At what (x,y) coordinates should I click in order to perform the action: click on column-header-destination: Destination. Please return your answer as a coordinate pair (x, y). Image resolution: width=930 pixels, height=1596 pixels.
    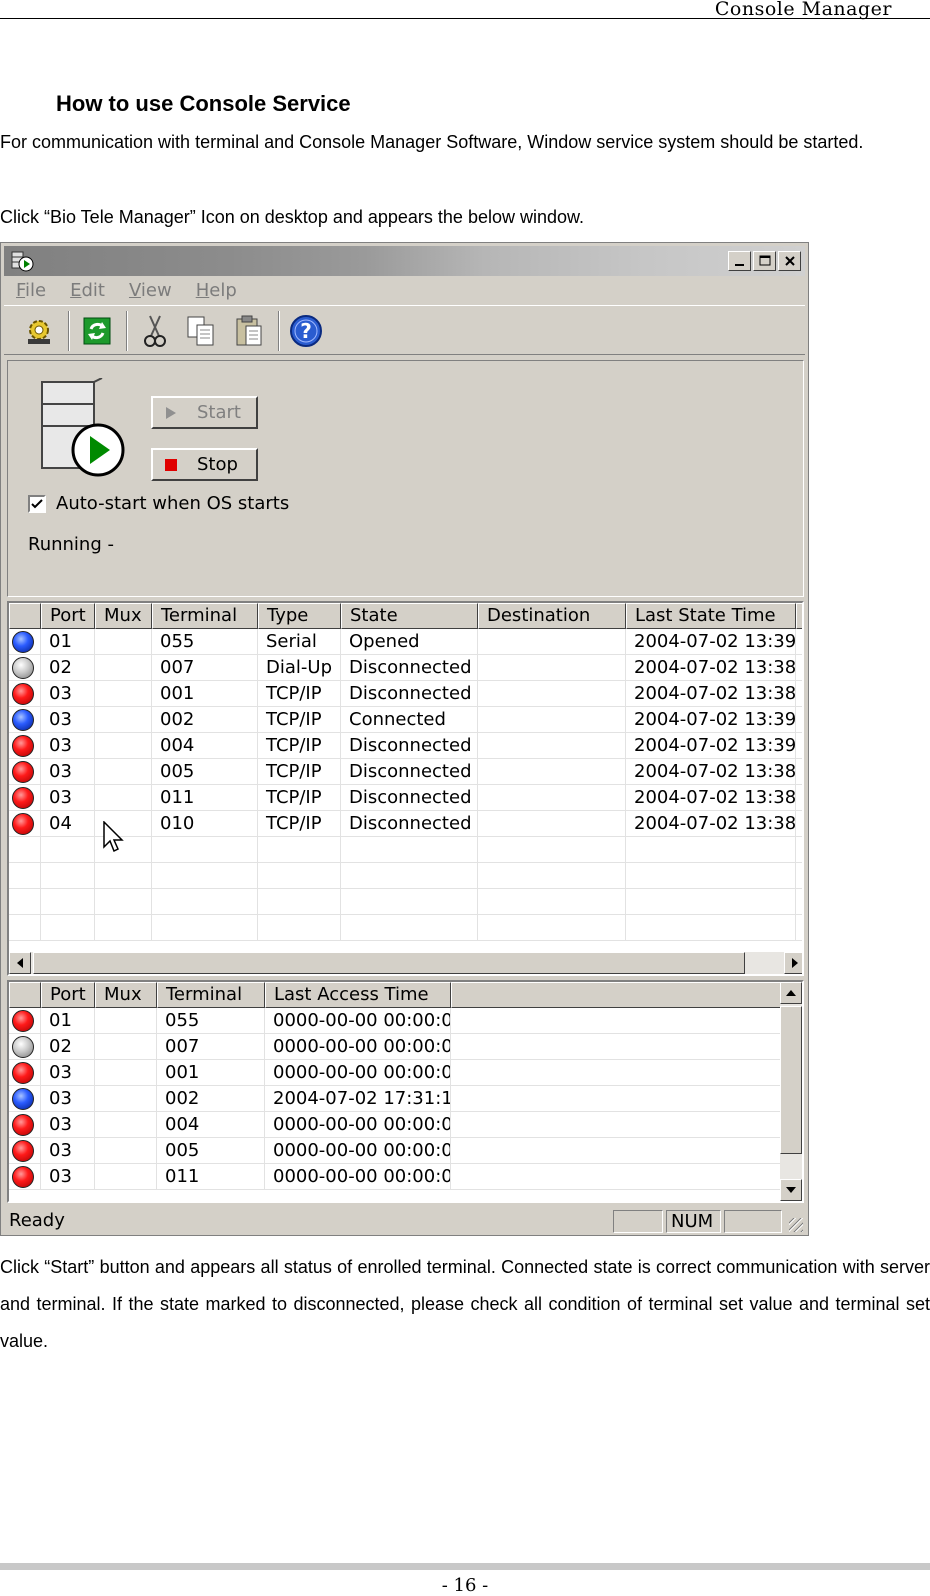
    Looking at the image, I should click on (552, 616).